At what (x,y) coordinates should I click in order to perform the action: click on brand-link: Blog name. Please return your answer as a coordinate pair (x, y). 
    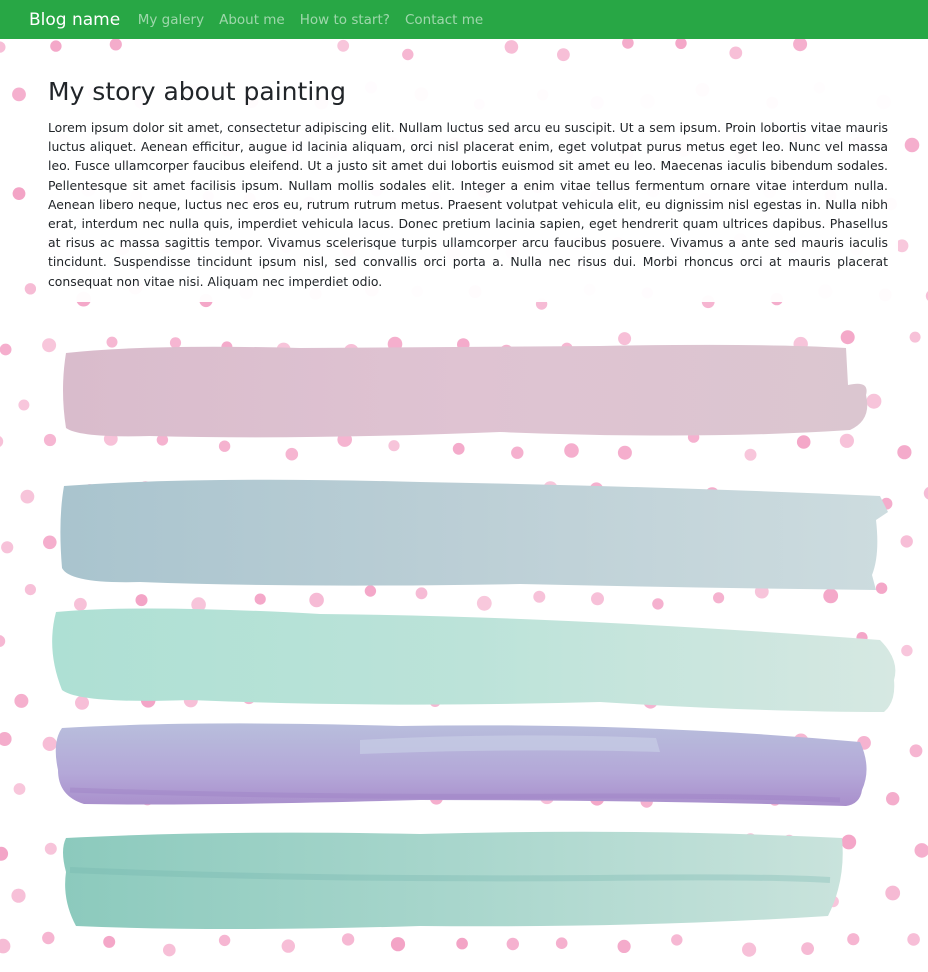
    Looking at the image, I should click on (74, 20).